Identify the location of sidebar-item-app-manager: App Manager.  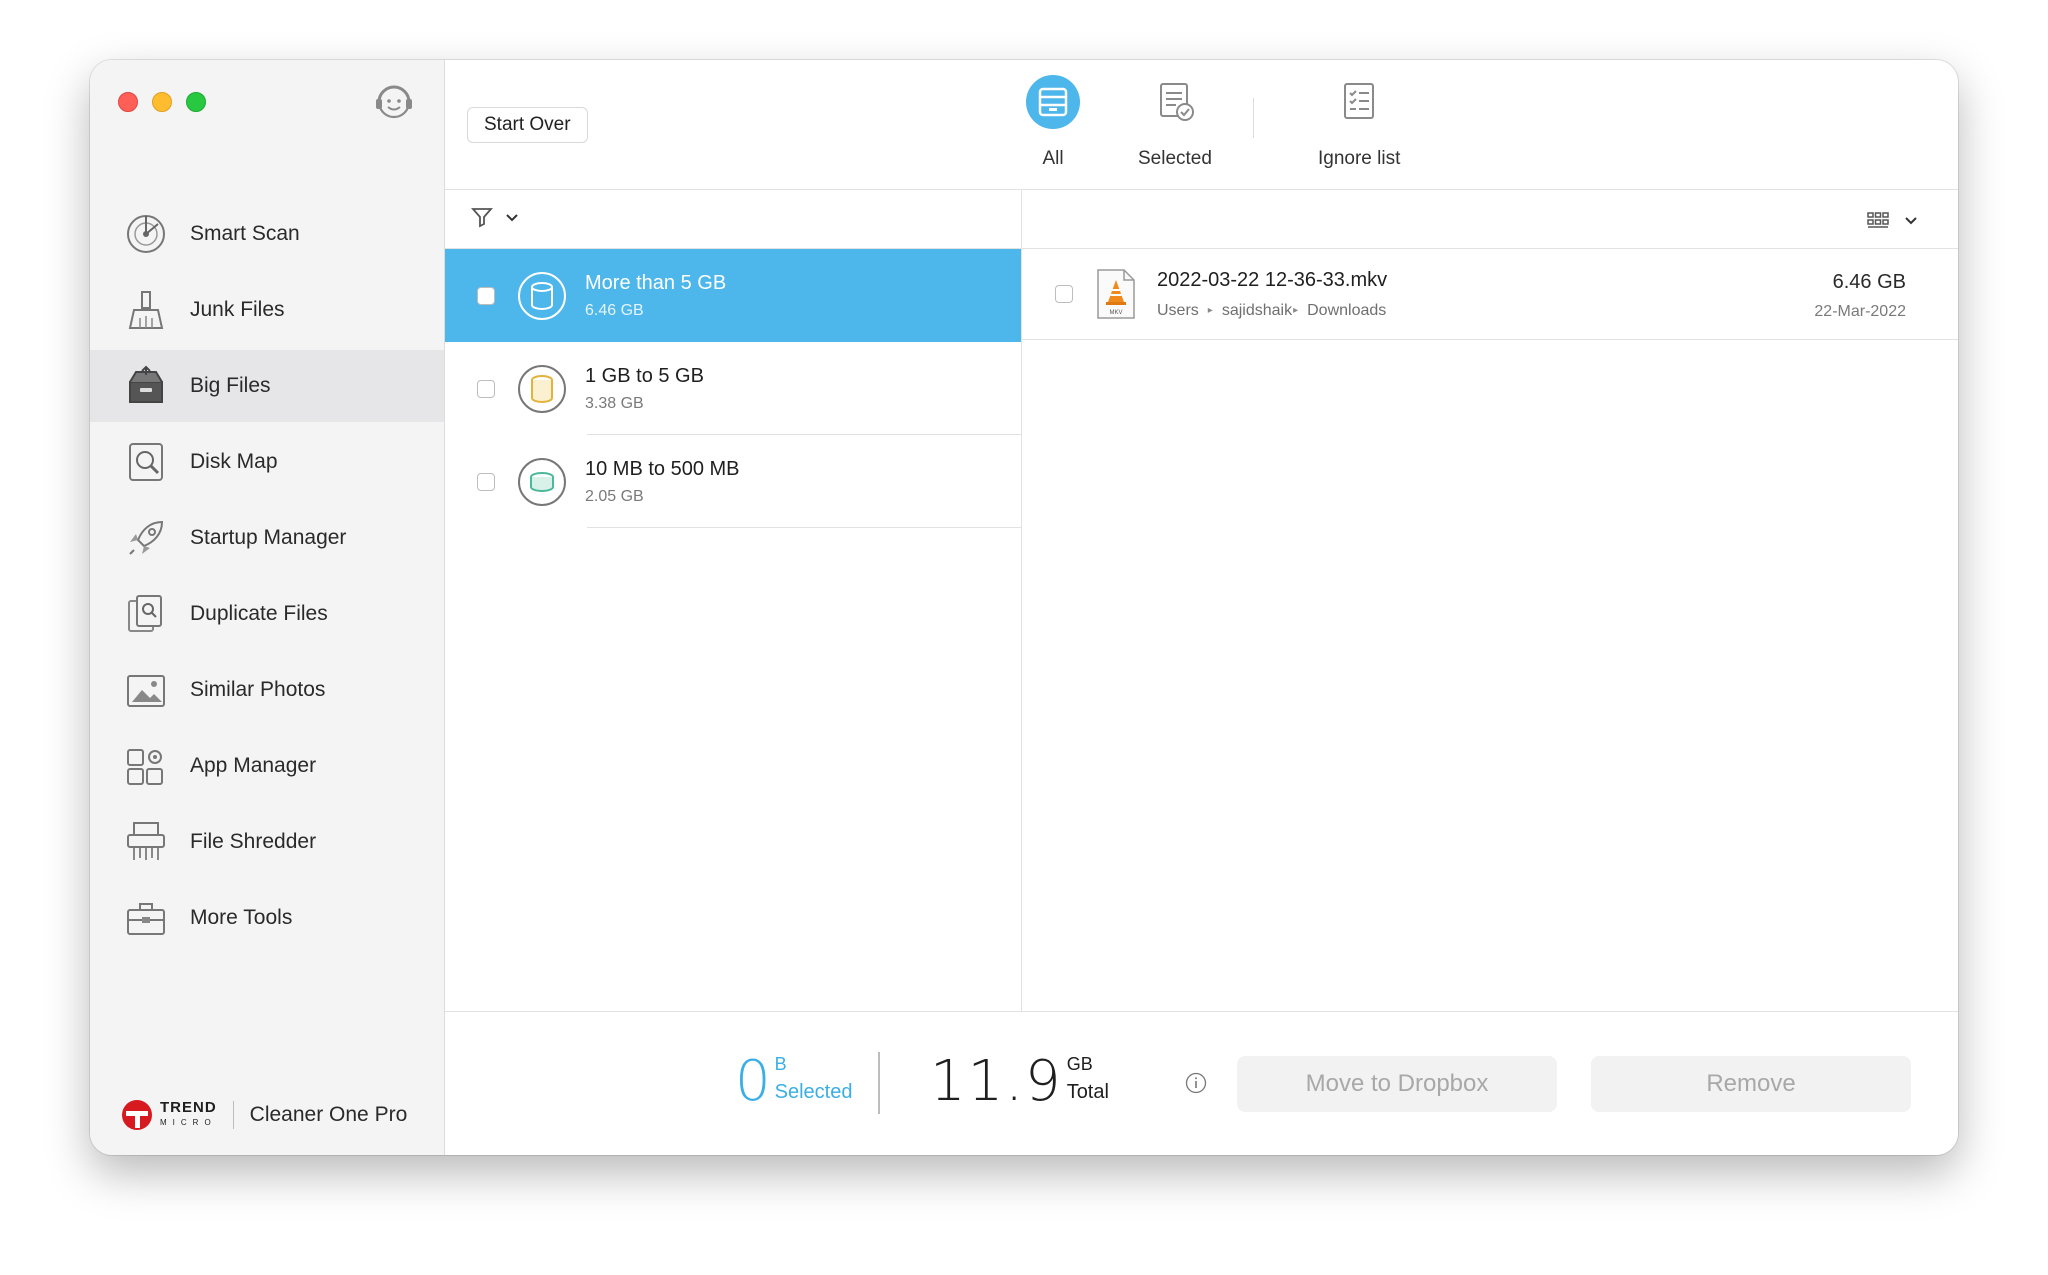
(267, 766).